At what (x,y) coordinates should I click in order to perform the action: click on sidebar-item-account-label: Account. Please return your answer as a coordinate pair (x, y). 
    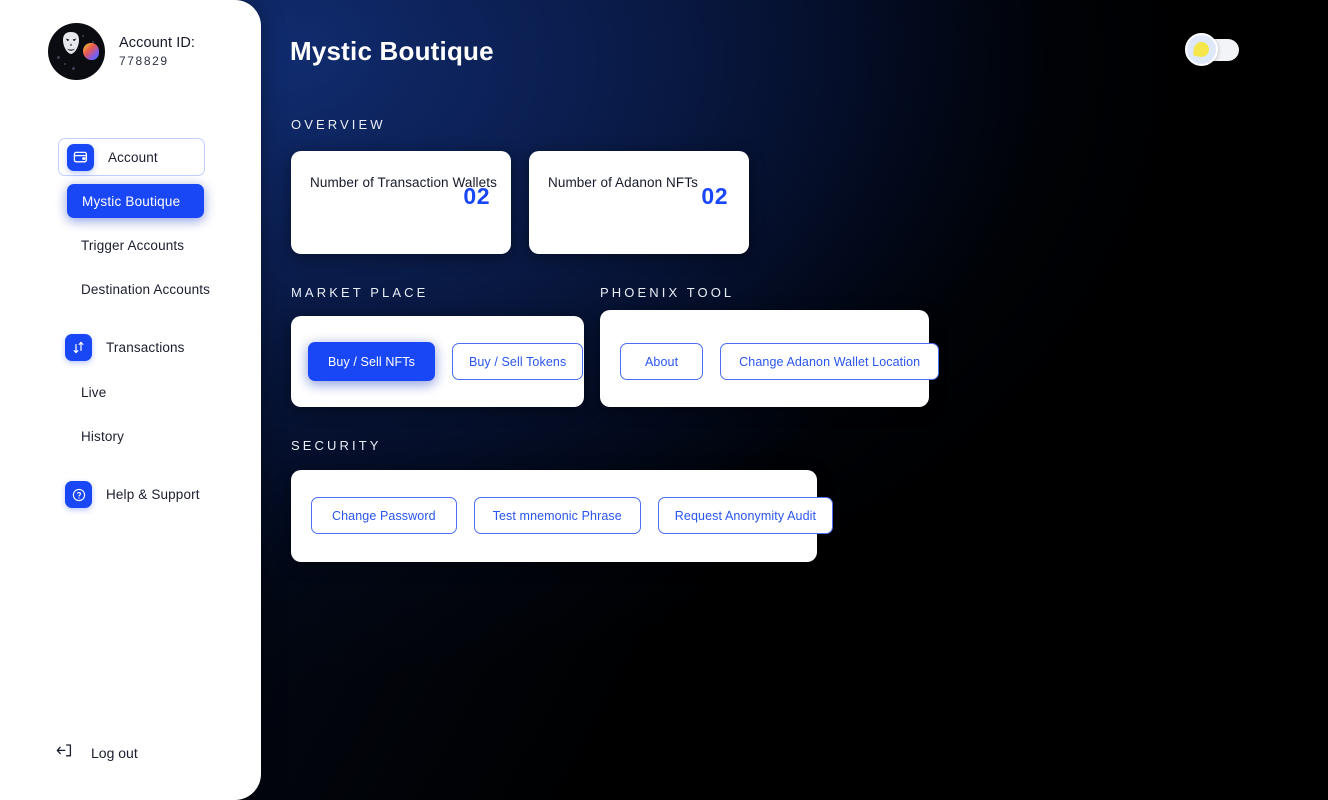
    Looking at the image, I should click on (133, 157).